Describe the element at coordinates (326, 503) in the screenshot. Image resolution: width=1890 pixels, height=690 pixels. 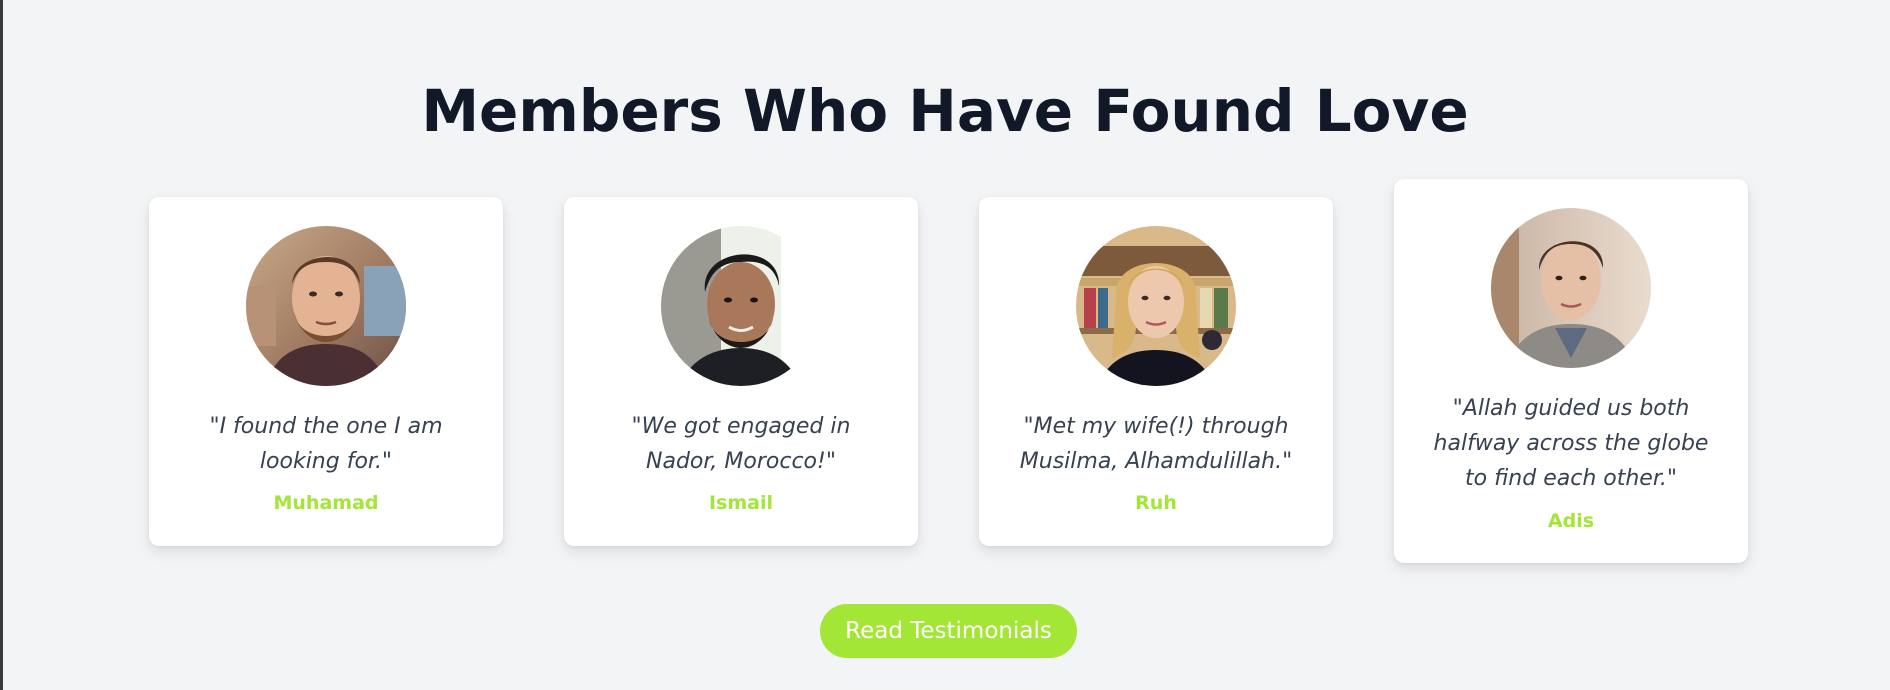
I see `testimonial-author: Muhamad` at that location.